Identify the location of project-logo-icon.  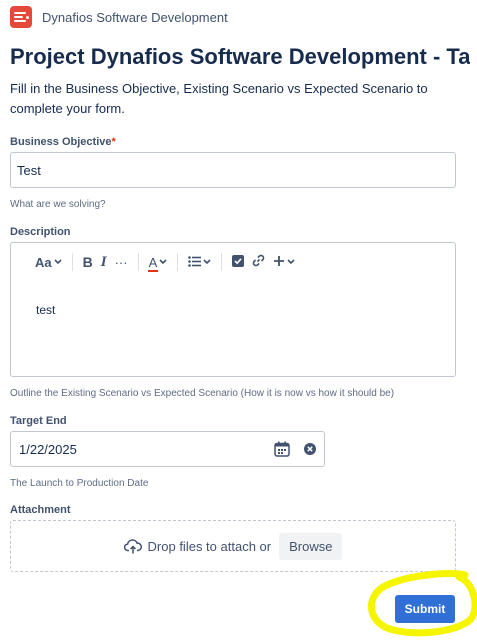
(21, 17).